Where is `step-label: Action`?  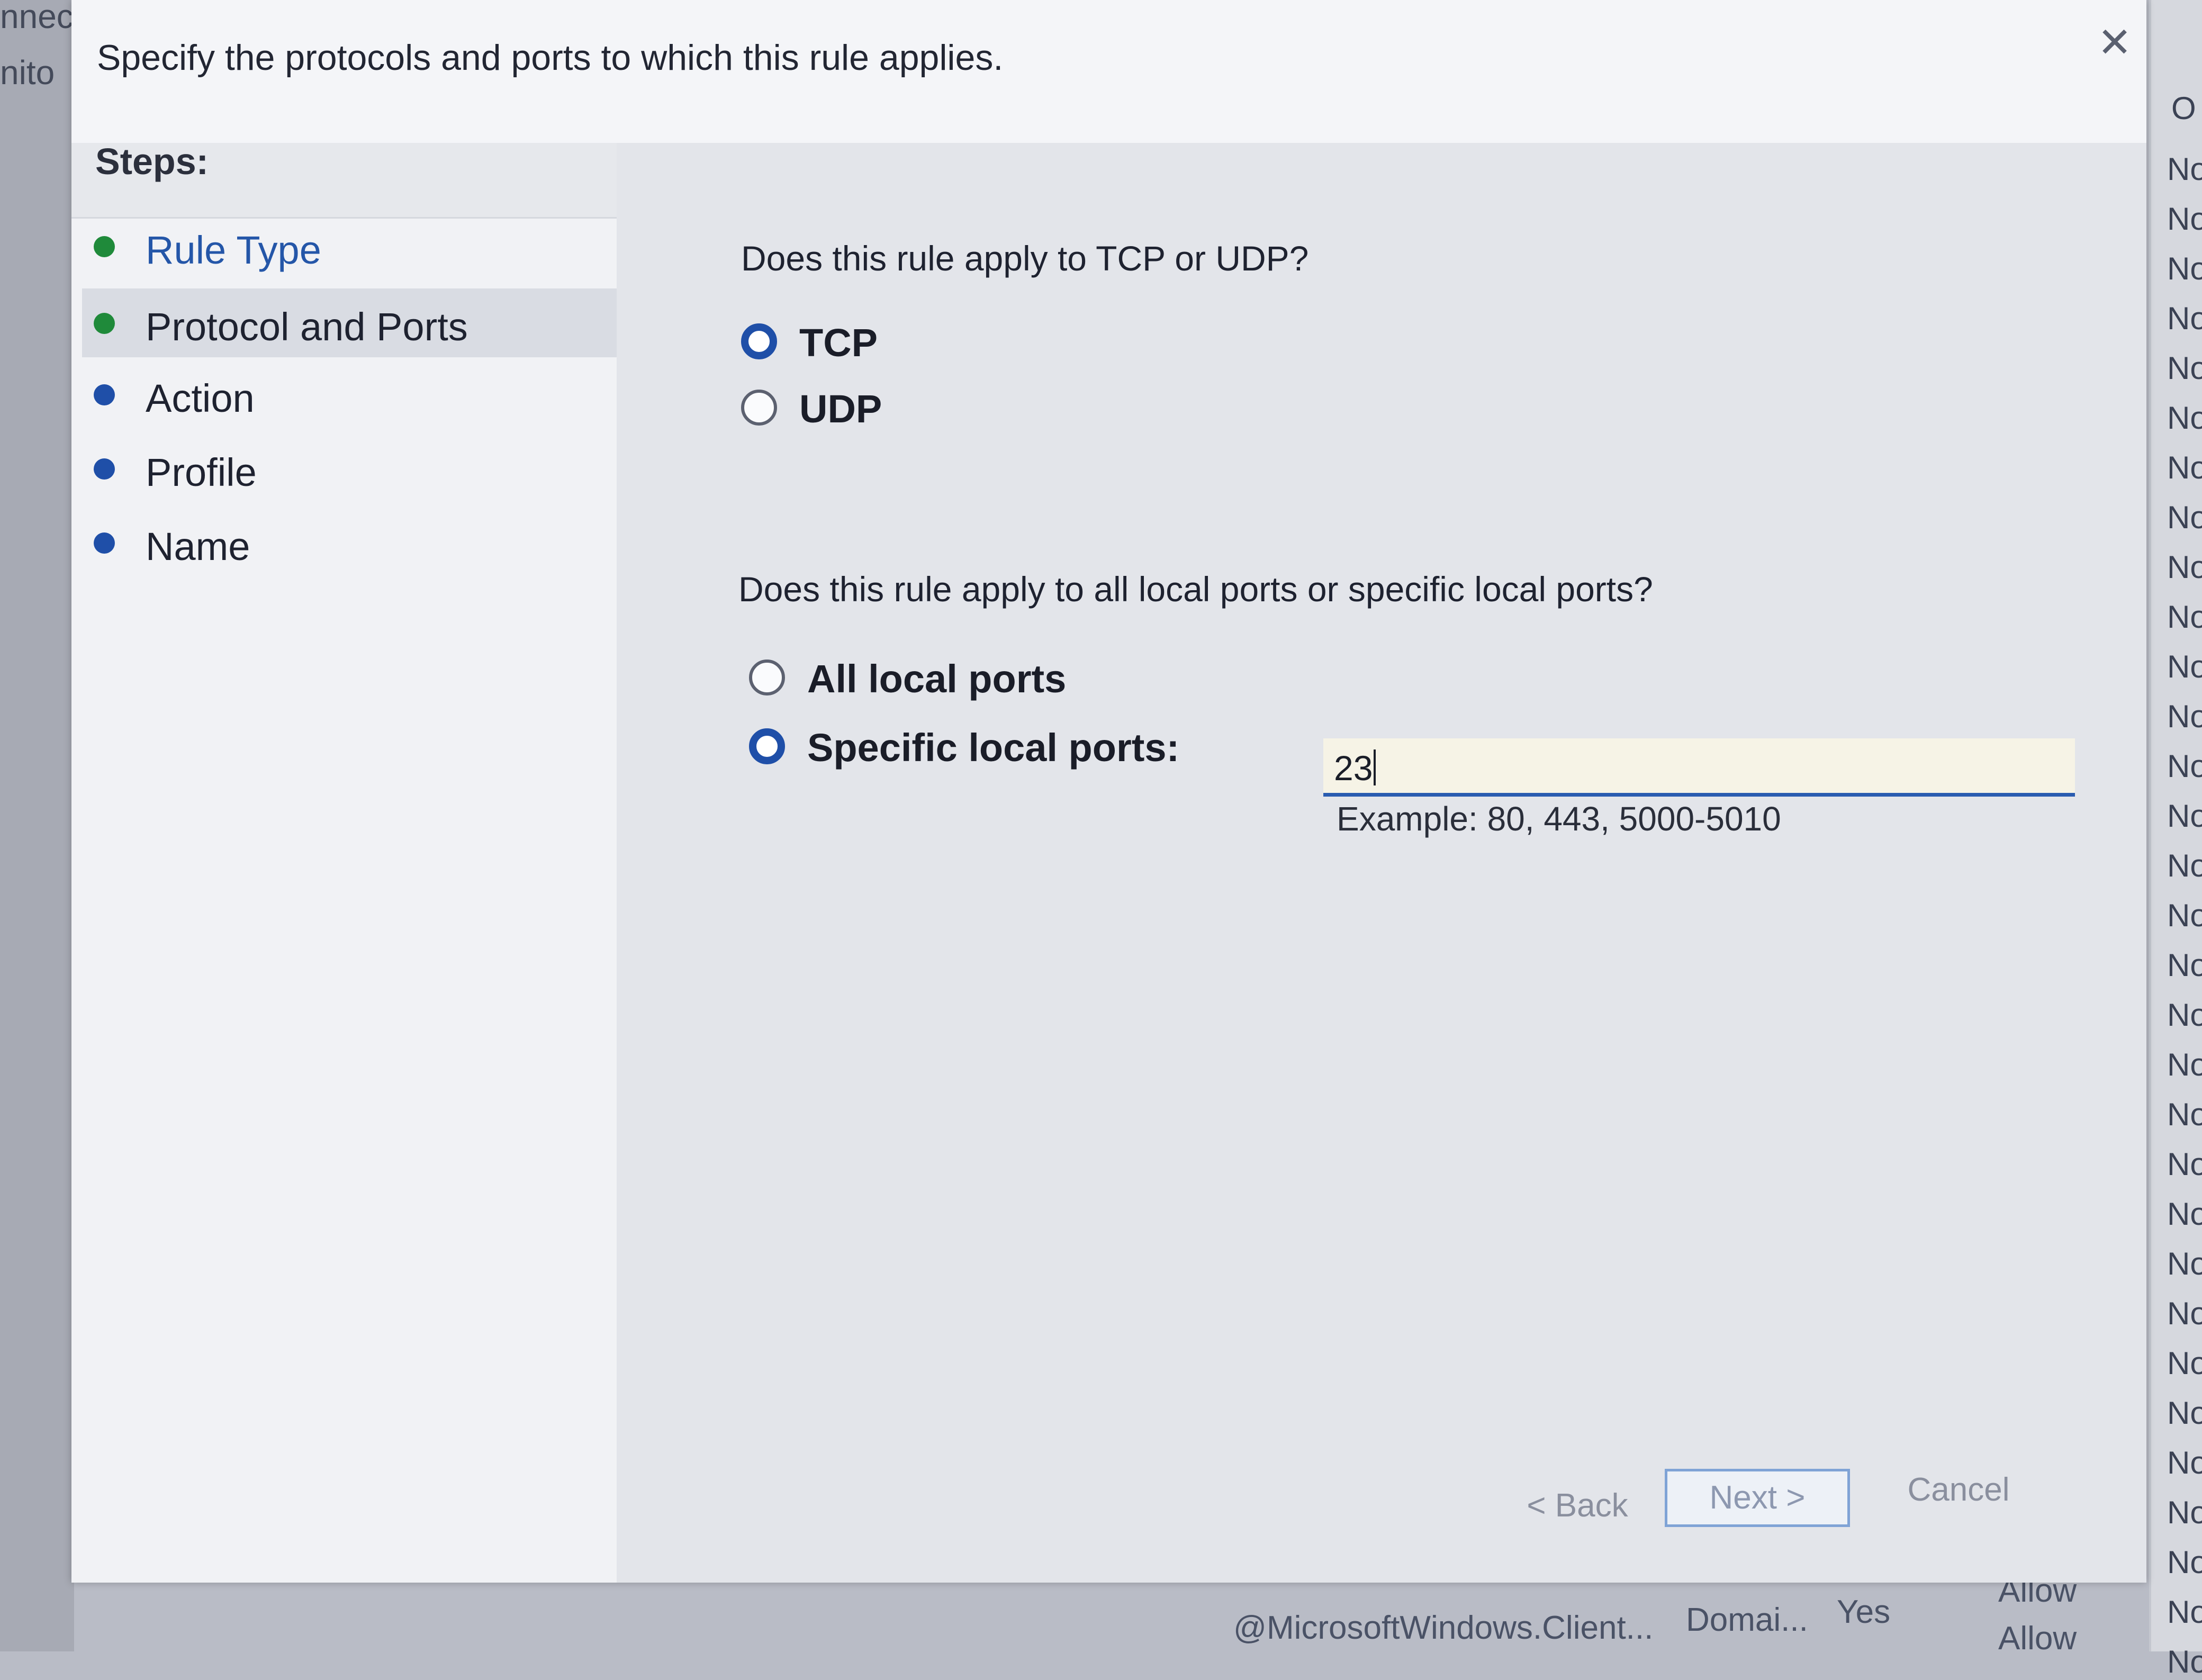 step-label: Action is located at coordinates (200, 398).